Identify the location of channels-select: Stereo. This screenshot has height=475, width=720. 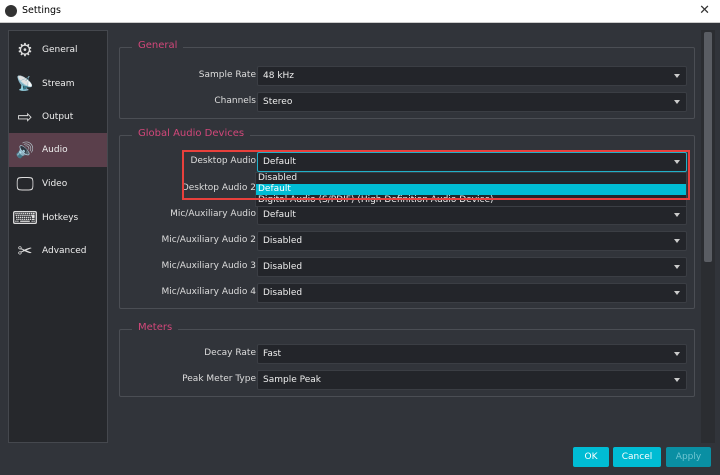
(472, 102).